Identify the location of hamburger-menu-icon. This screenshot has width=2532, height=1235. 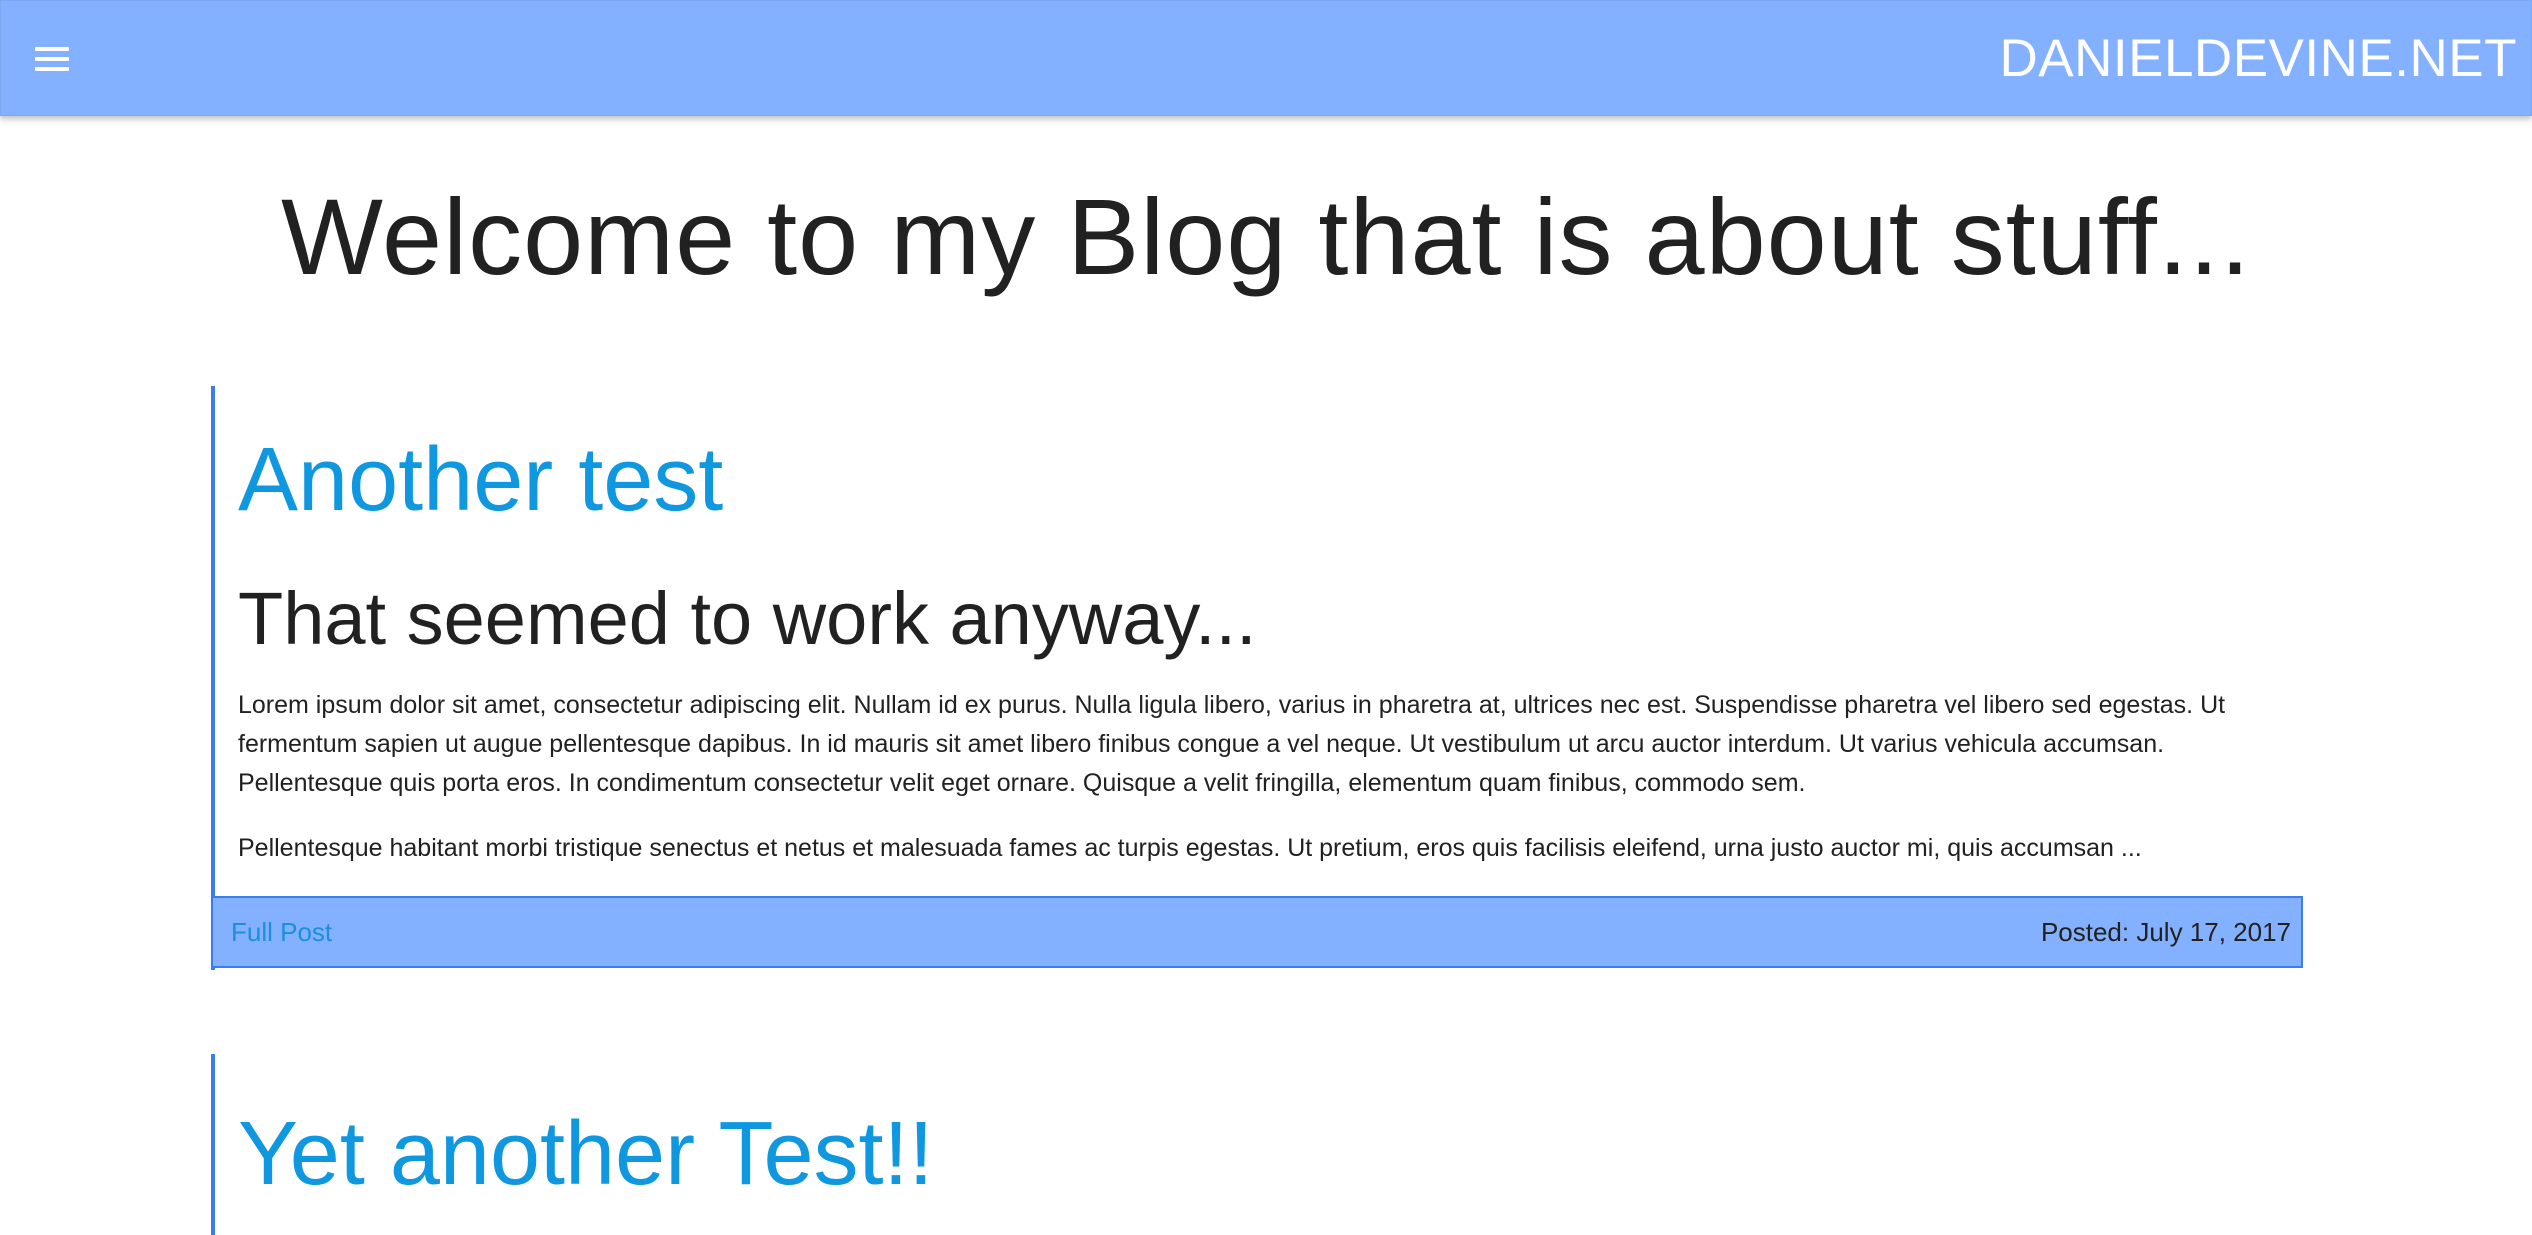
(53, 59).